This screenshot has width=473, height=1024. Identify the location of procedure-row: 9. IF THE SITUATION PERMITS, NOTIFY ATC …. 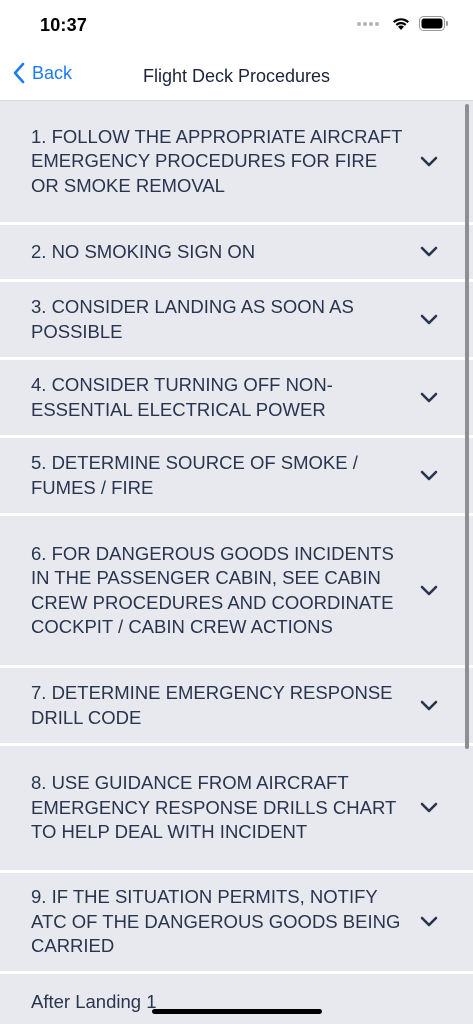
(236, 922).